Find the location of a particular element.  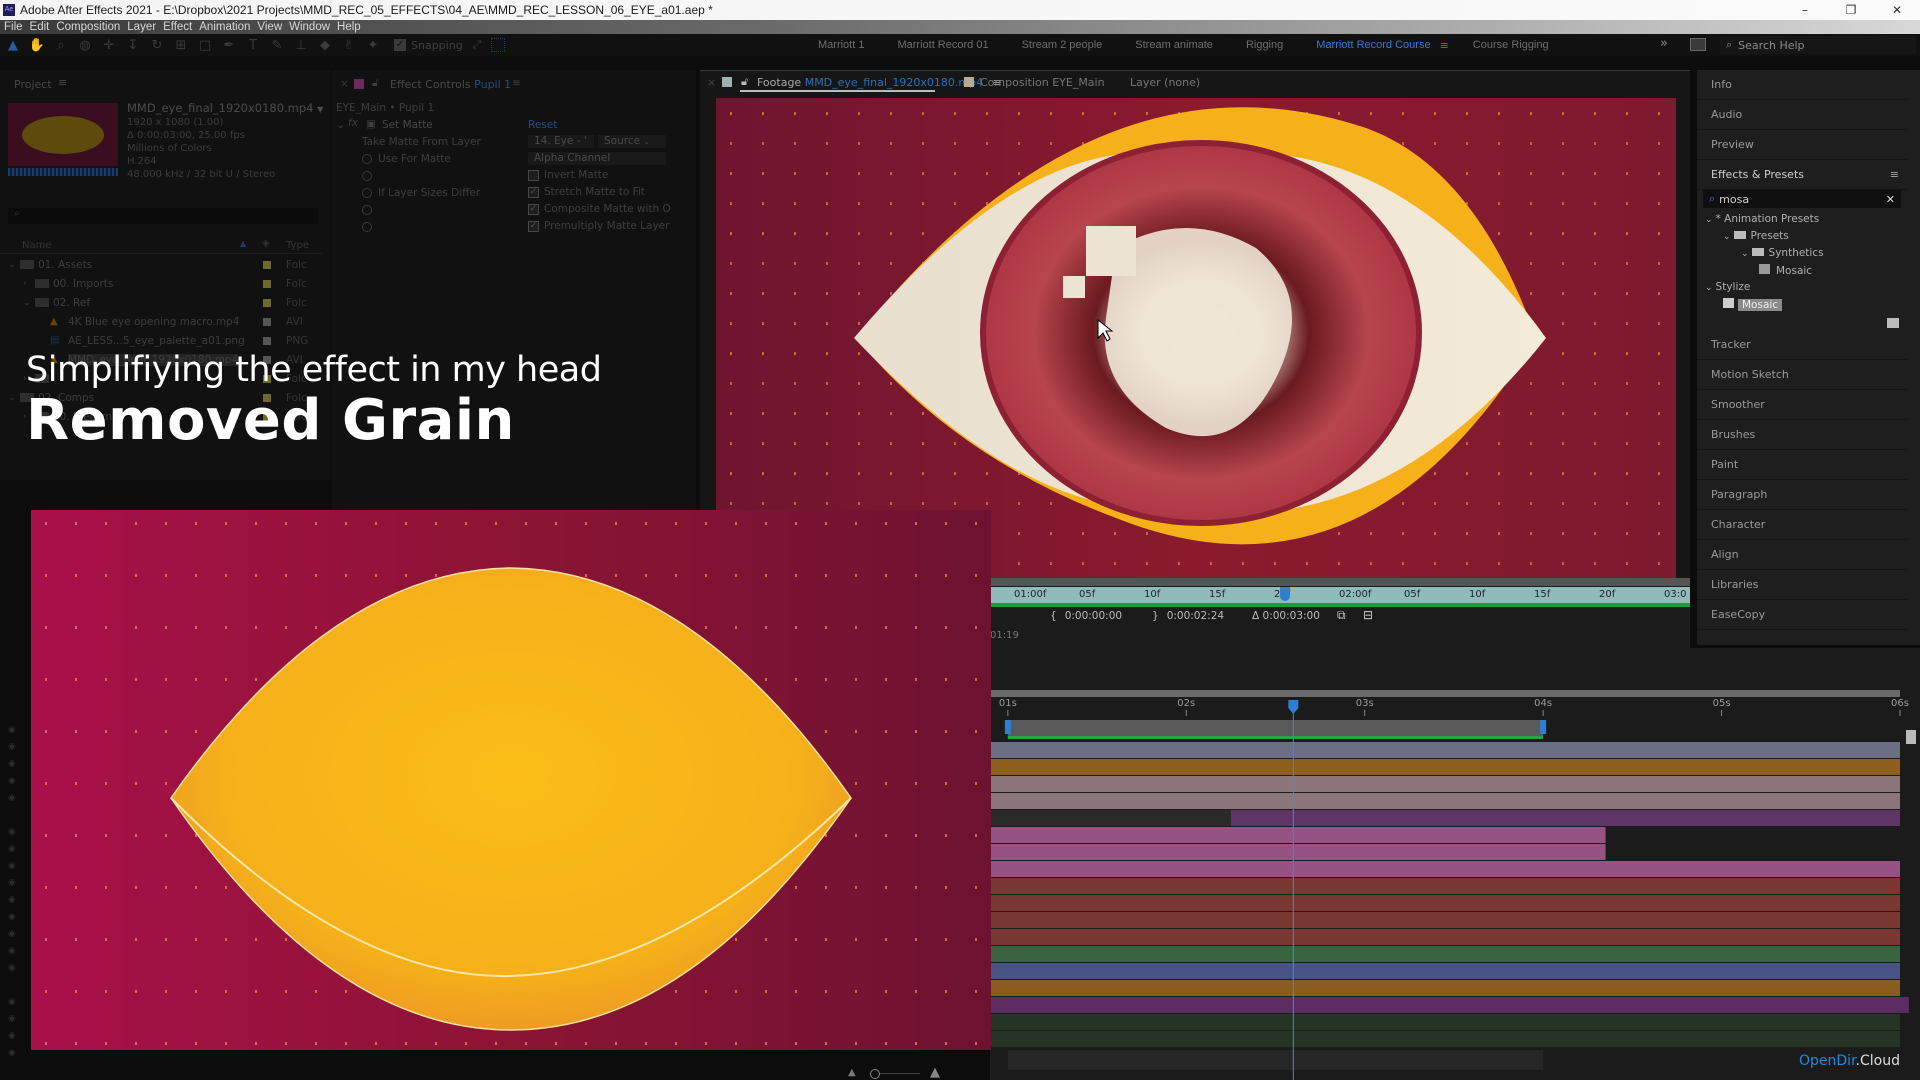

project-item: ▲ 4K Blue eye opening macro.mp4 AVI is located at coordinates (161, 321).